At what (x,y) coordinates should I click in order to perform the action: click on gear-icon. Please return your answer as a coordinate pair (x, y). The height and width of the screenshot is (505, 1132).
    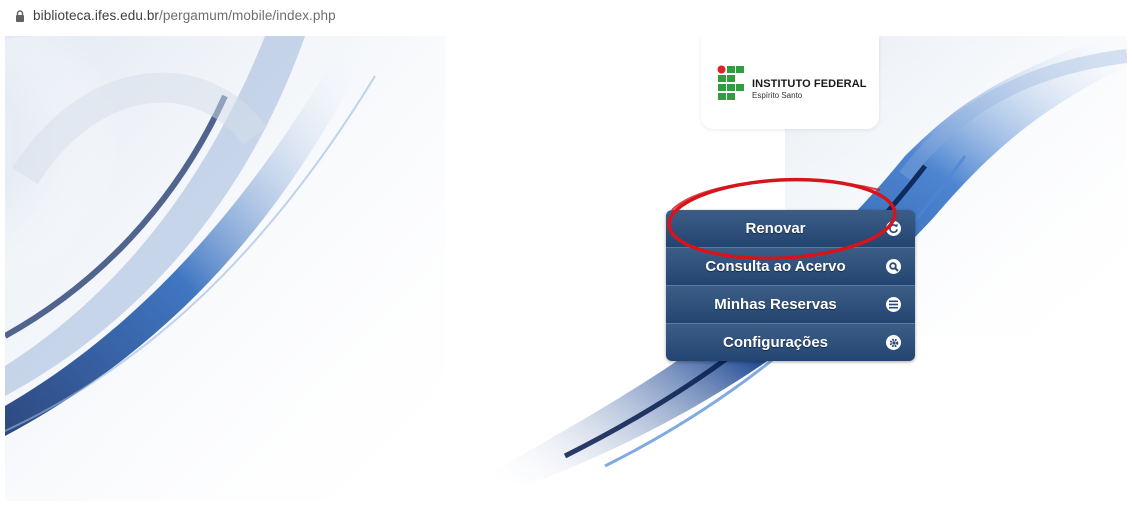
    Looking at the image, I should click on (893, 342).